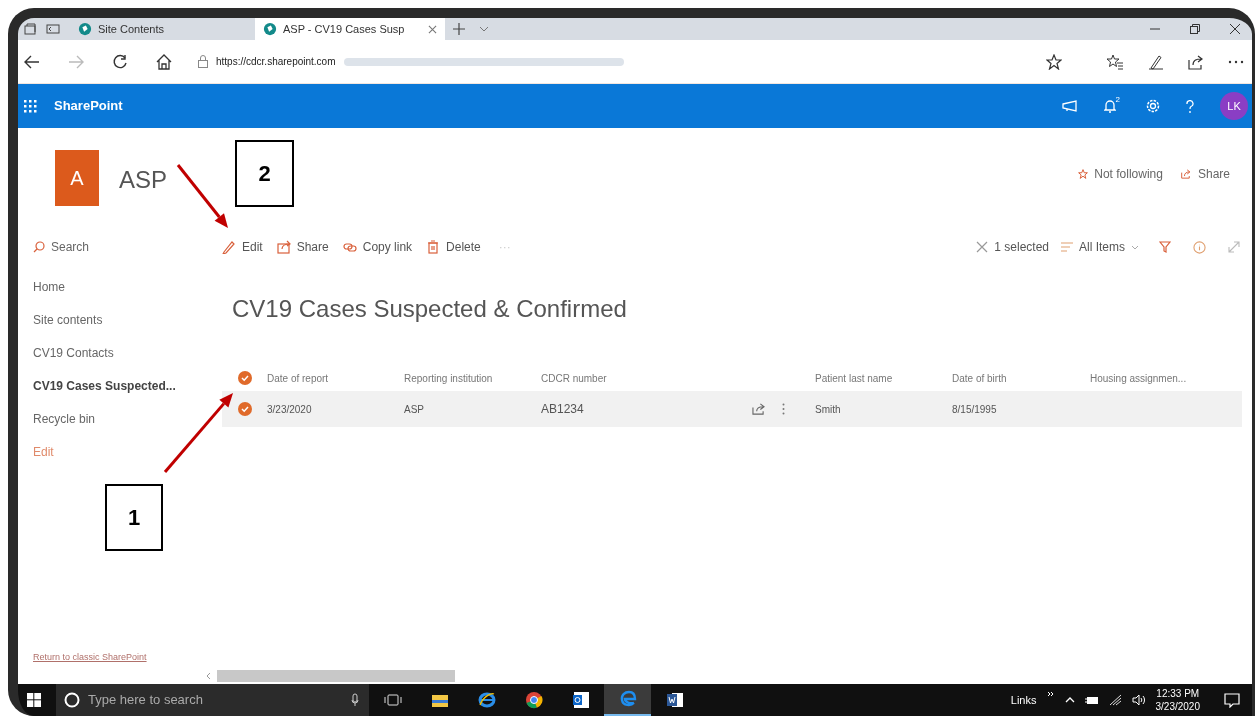  Describe the element at coordinates (143, 180) in the screenshot. I see `site-name: ASP` at that location.